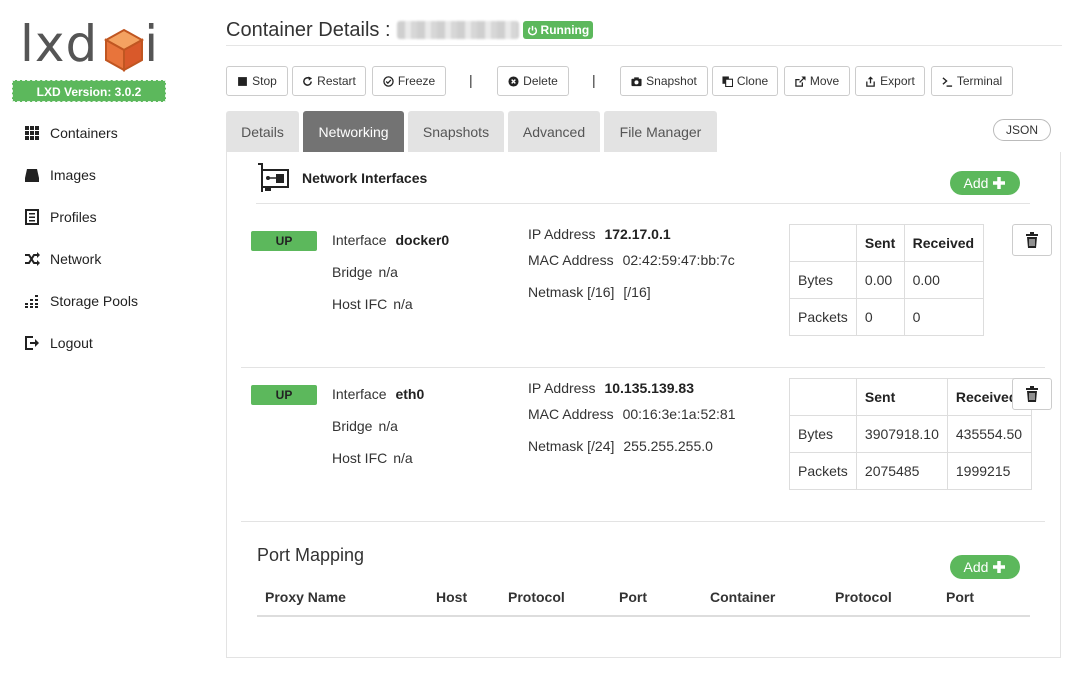 This screenshot has height=686, width=1092. Describe the element at coordinates (972, 81) in the screenshot. I see `terminal-button: Terminal` at that location.